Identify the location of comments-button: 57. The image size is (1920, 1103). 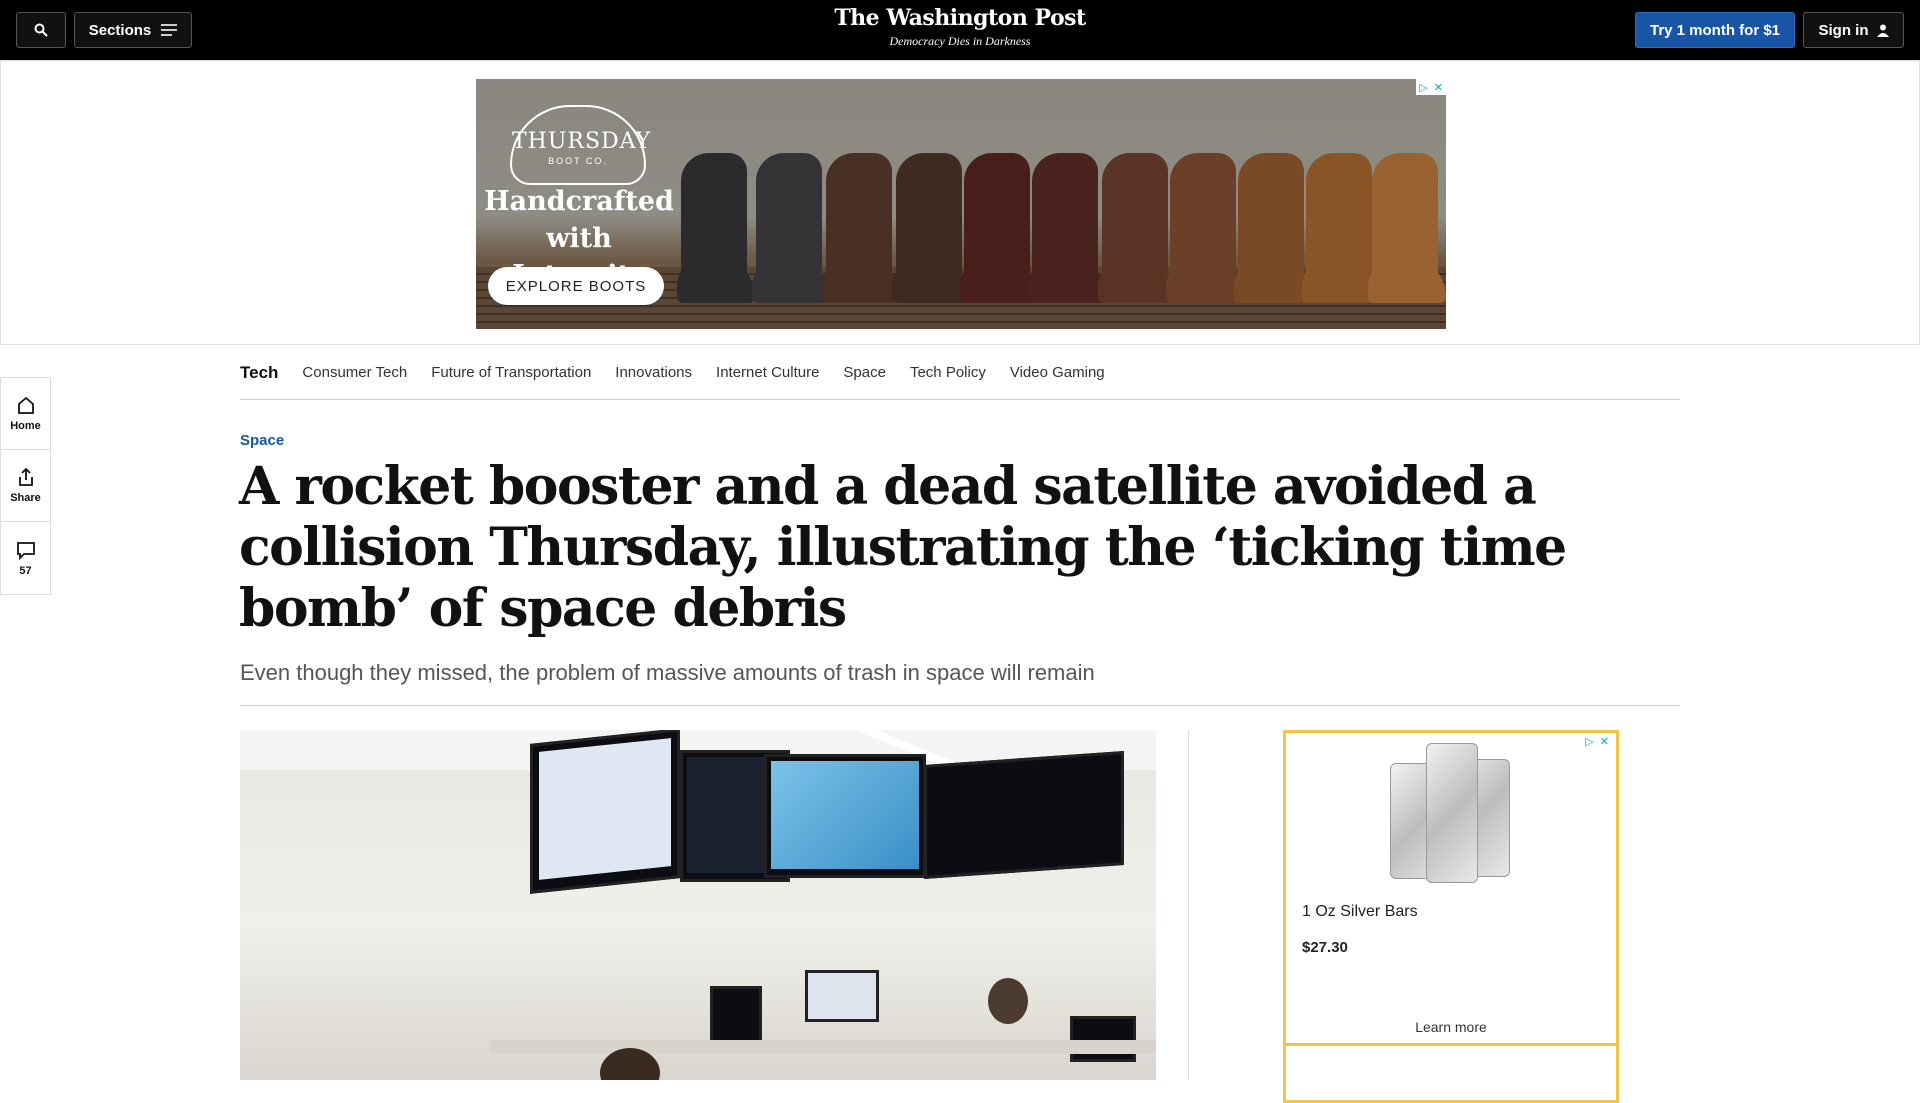
(25, 558).